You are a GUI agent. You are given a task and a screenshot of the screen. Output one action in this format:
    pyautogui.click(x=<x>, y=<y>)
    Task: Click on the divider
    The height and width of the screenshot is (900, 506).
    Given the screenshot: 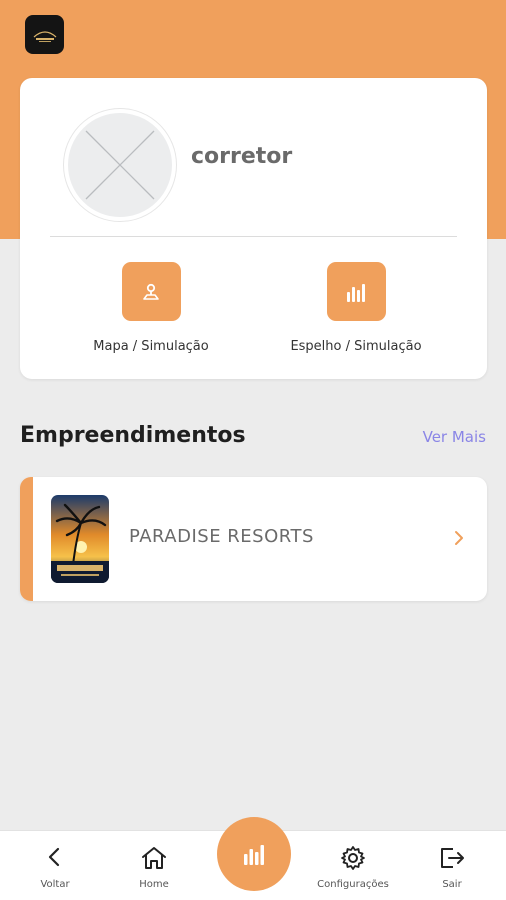 What is the action you would take?
    pyautogui.click(x=253, y=236)
    